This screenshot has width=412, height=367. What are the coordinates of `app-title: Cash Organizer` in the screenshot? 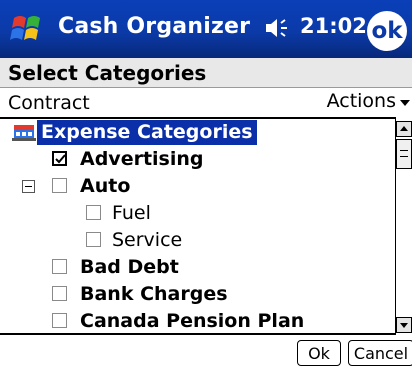 It's located at (154, 26).